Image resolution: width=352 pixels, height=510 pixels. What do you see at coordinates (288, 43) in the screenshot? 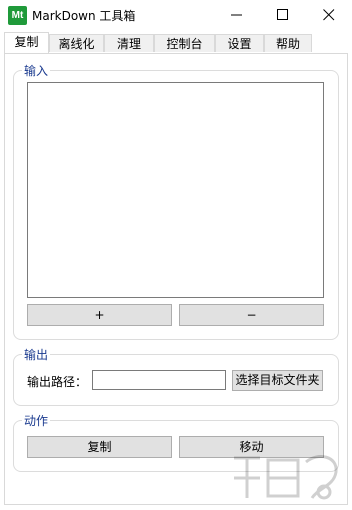
I see `tab-help: 帮助` at bounding box center [288, 43].